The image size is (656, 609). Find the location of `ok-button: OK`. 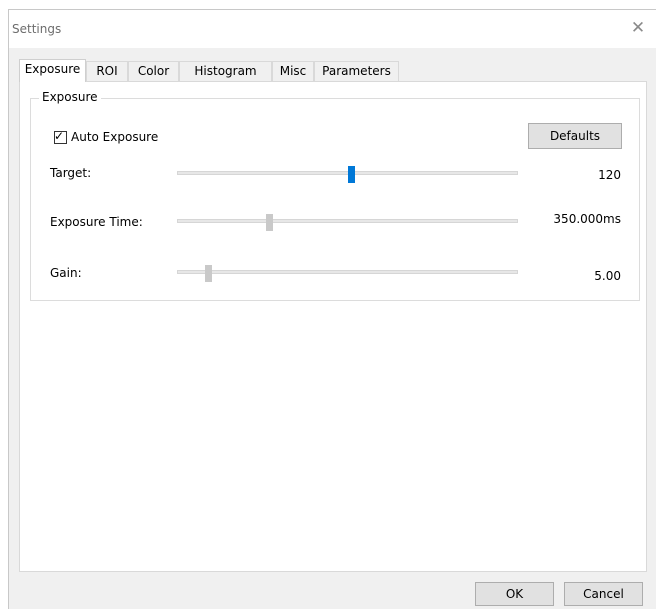

ok-button: OK is located at coordinates (514, 594).